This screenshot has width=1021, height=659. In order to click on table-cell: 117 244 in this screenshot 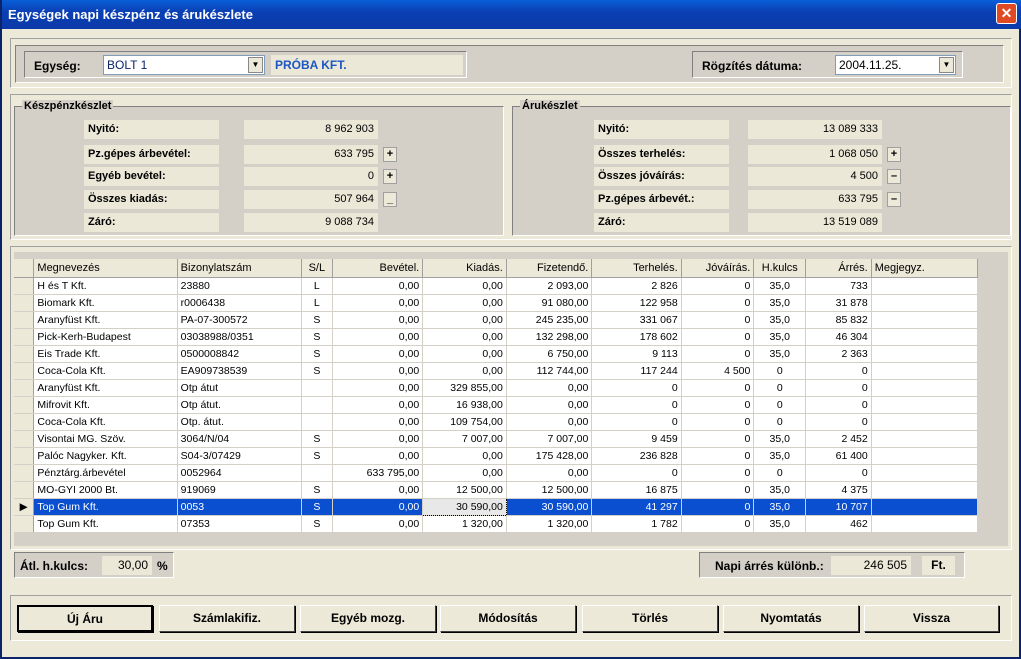, I will do `click(636, 371)`.